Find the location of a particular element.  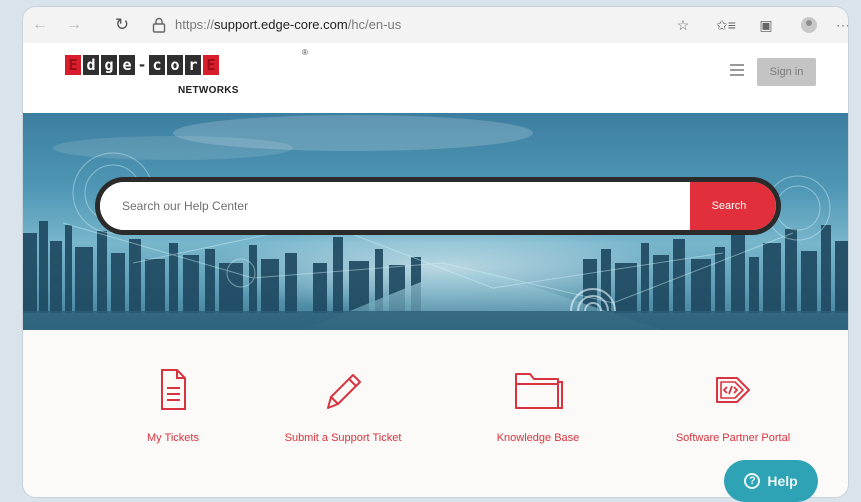

pencil-icon is located at coordinates (344, 391).